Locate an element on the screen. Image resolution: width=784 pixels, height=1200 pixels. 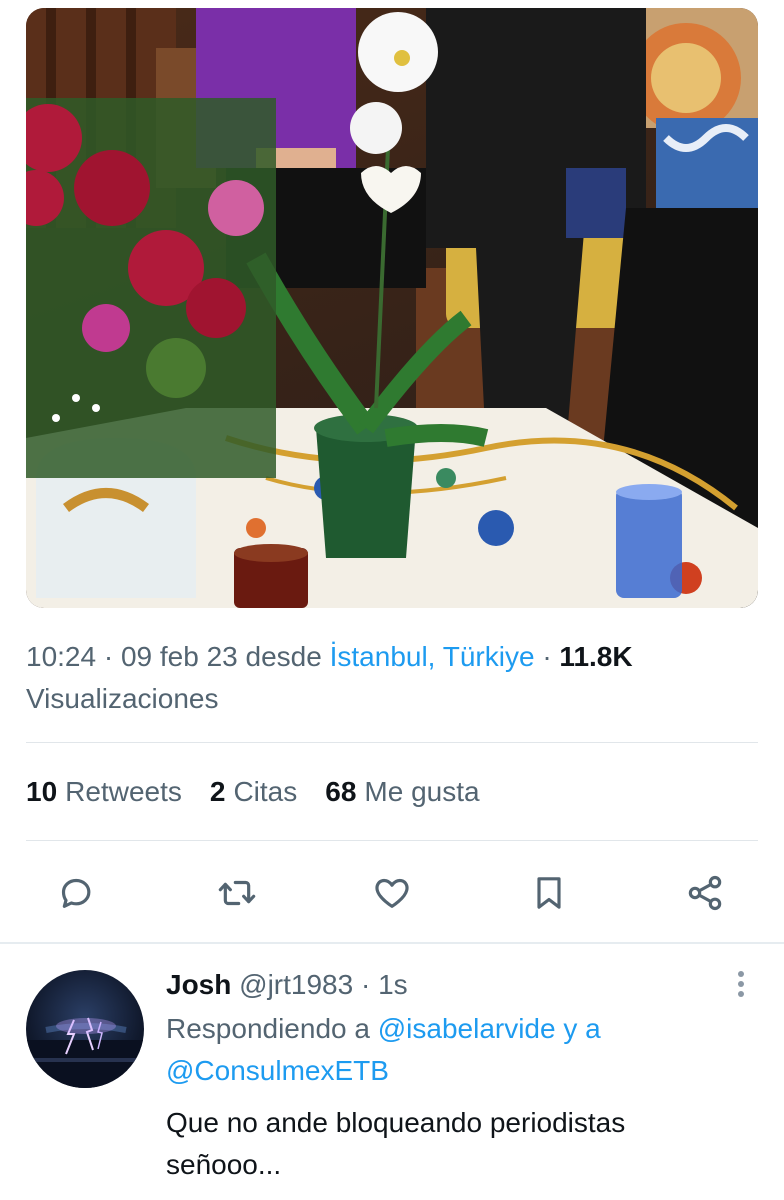
retweets-label: Retweets is located at coordinates (123, 791).